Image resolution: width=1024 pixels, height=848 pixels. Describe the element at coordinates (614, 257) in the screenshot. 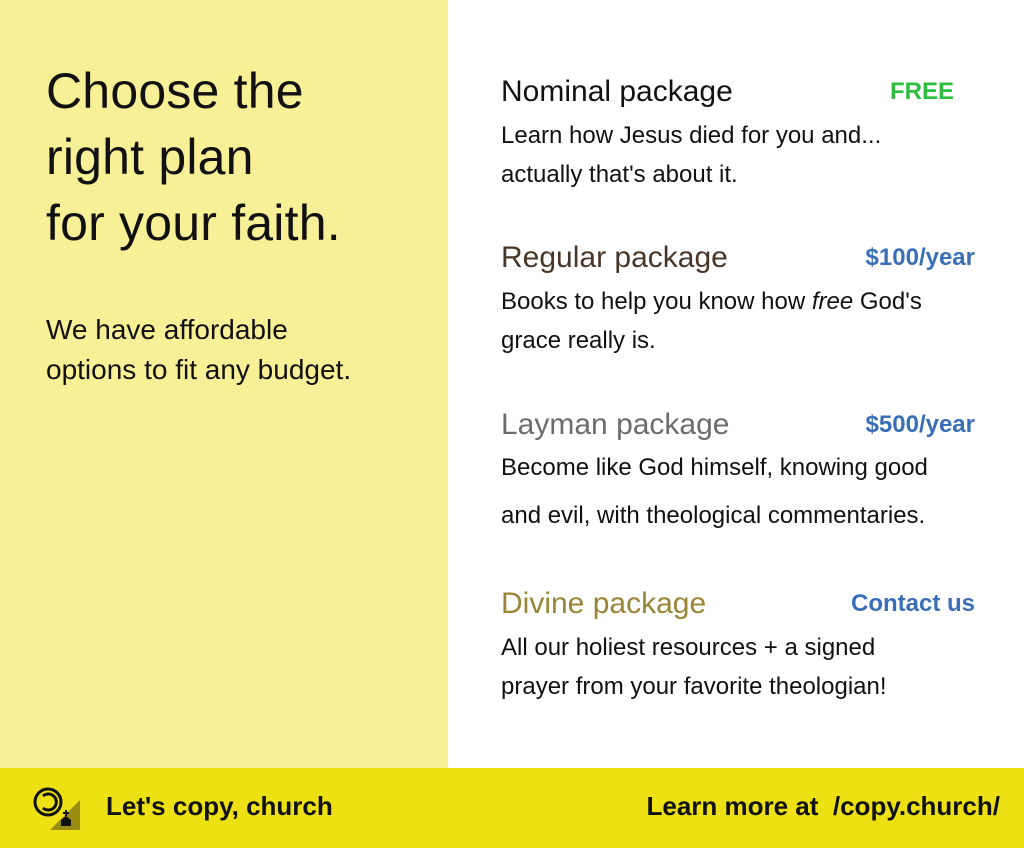

I see `plan-title: Regular package` at that location.